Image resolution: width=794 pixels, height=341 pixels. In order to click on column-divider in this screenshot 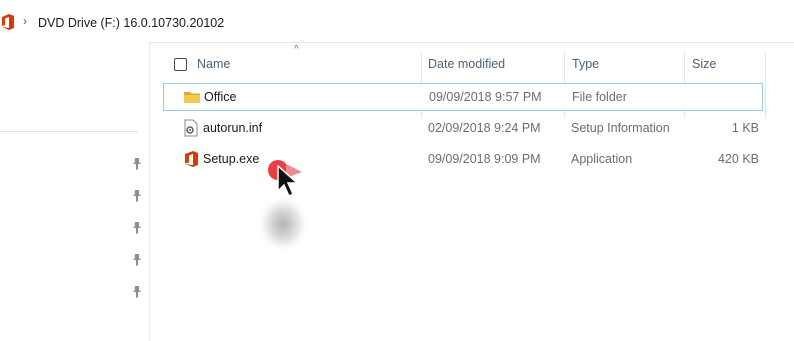, I will do `click(765, 85)`.